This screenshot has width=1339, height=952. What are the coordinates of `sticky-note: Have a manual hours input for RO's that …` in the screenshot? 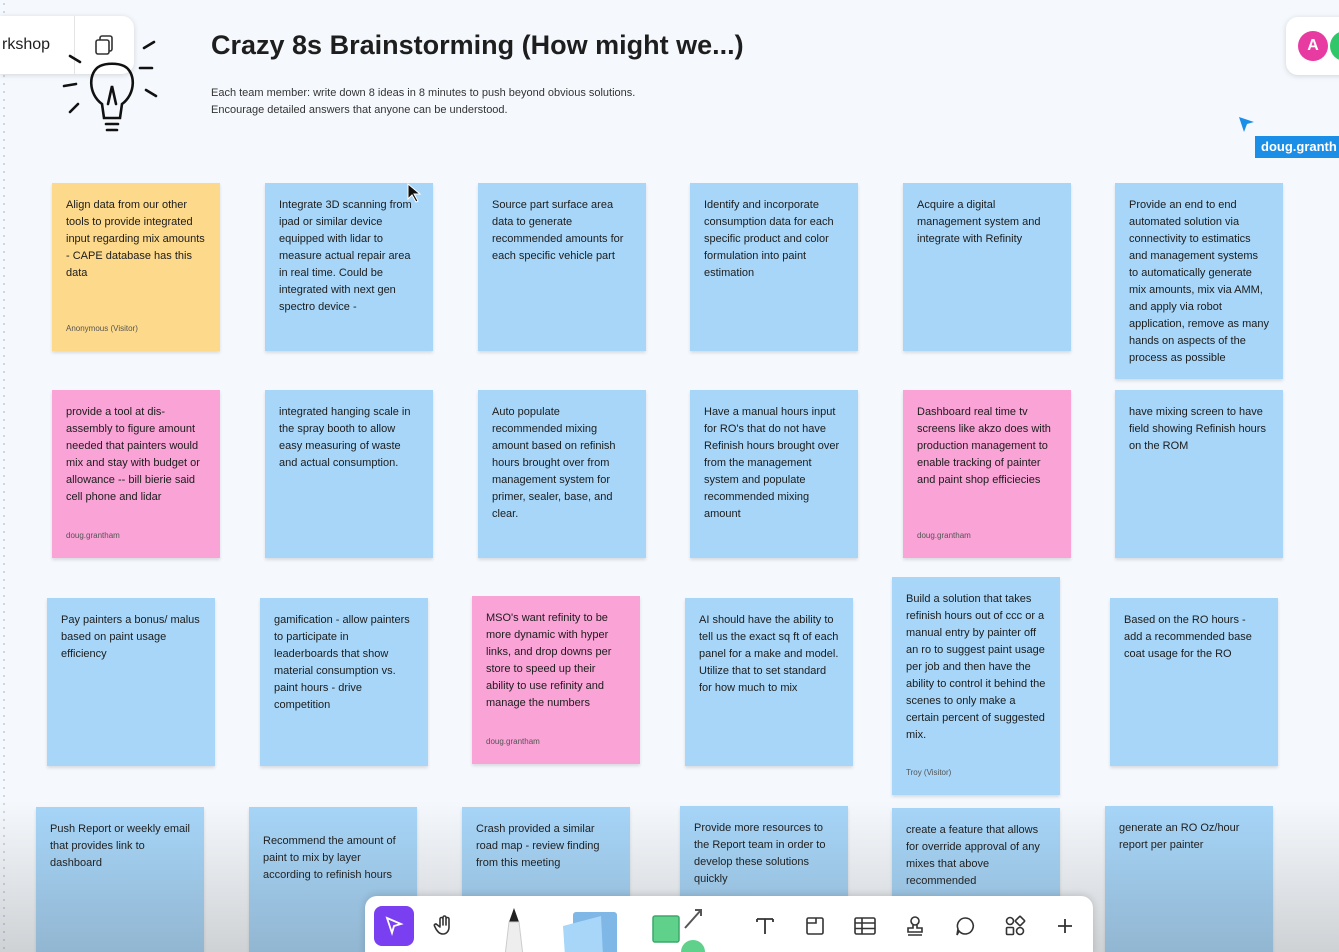 It's located at (774, 474).